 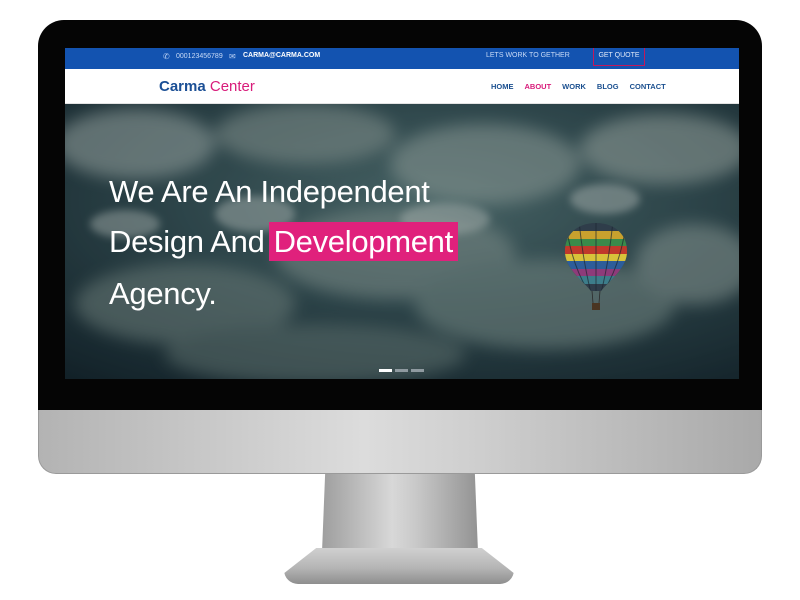 What do you see at coordinates (502, 86) in the screenshot?
I see `nav-item-home: HOME` at bounding box center [502, 86].